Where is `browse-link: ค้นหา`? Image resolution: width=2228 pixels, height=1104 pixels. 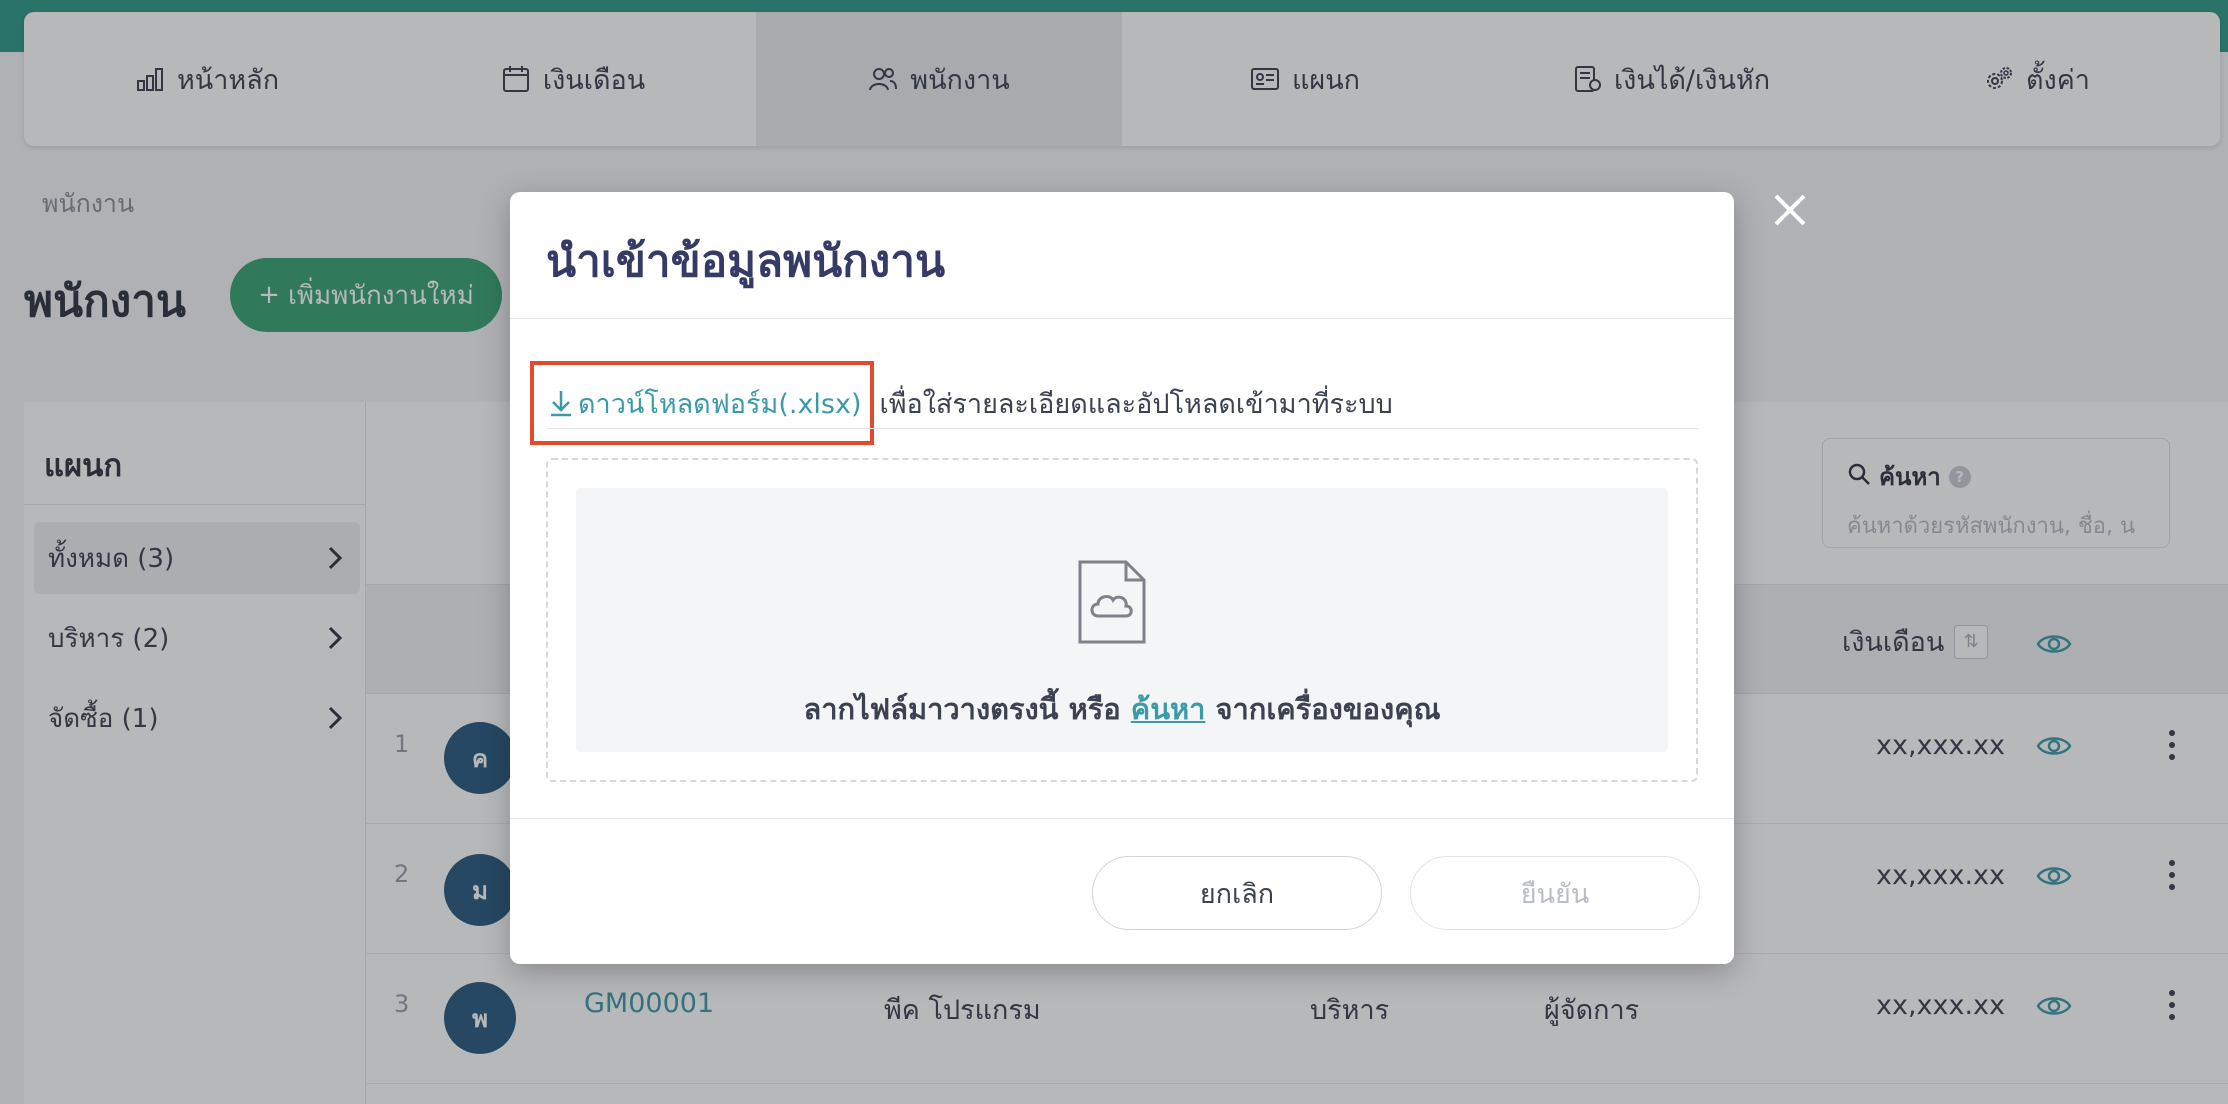
browse-link: ค้นหา is located at coordinates (1168, 709).